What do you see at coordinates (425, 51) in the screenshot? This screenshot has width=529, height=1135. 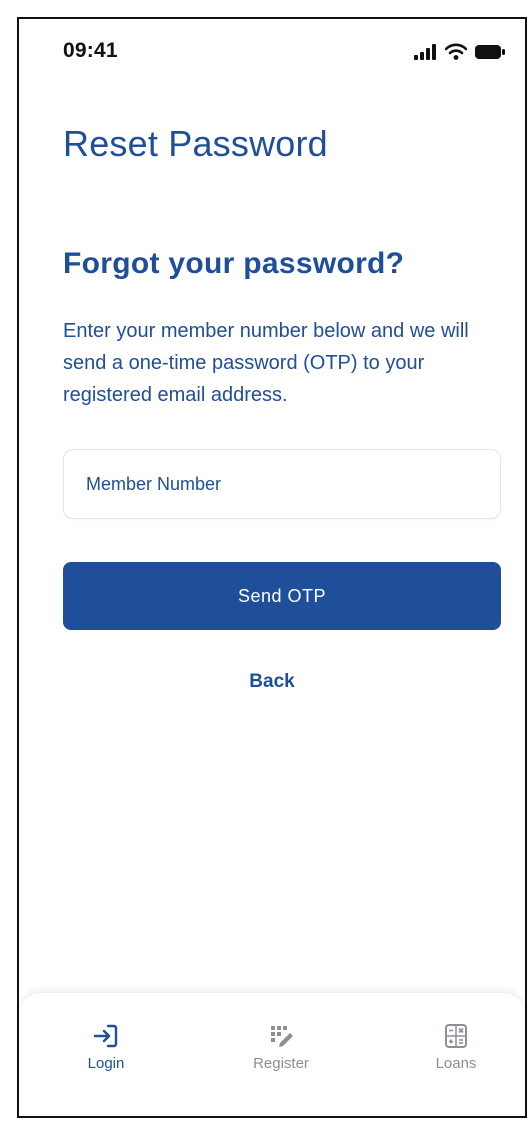 I see `signal-icon` at bounding box center [425, 51].